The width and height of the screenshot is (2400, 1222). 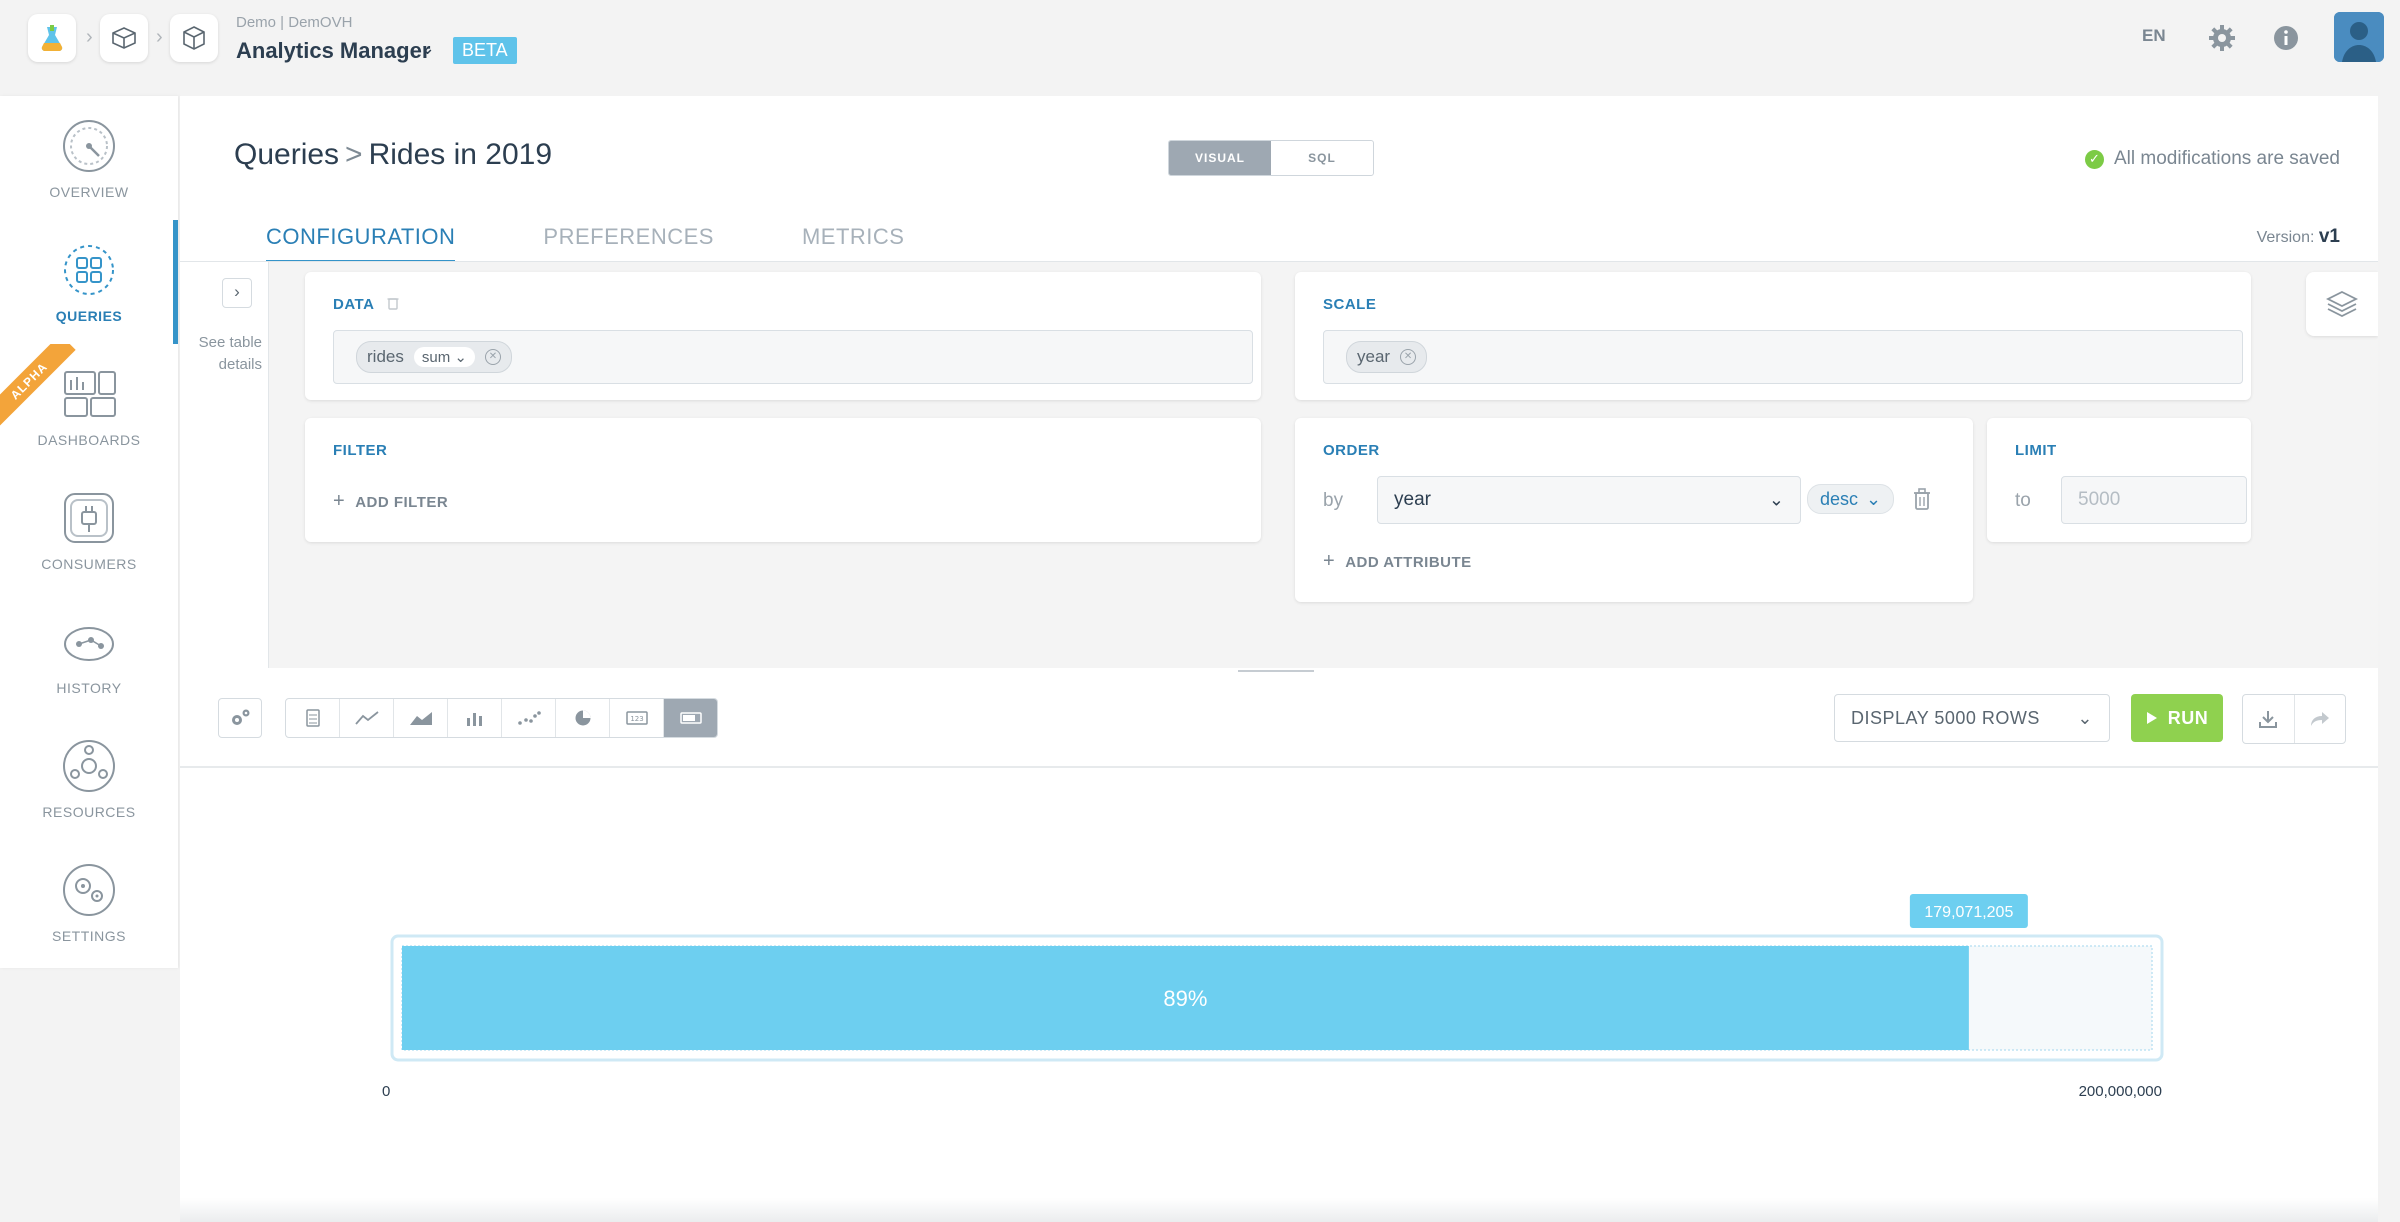 What do you see at coordinates (89, 688) in the screenshot?
I see `sidebar-item-label: HISTORY` at bounding box center [89, 688].